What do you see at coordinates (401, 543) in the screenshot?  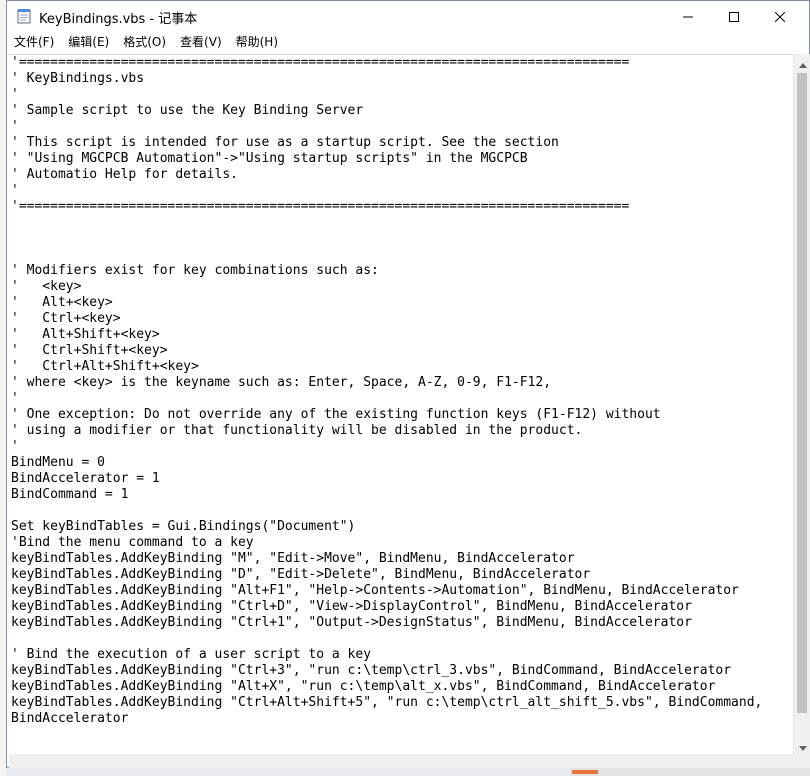 I see `editor-line: 'Bind the menu command to a key` at bounding box center [401, 543].